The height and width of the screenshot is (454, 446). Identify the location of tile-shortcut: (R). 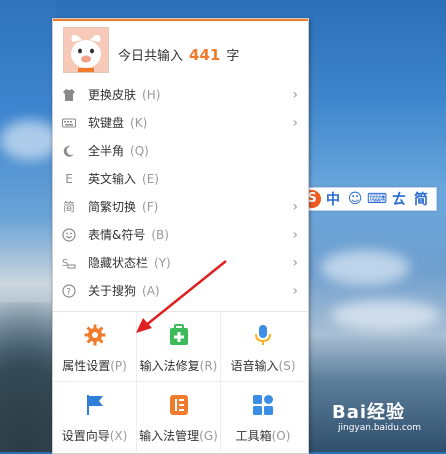
(208, 366).